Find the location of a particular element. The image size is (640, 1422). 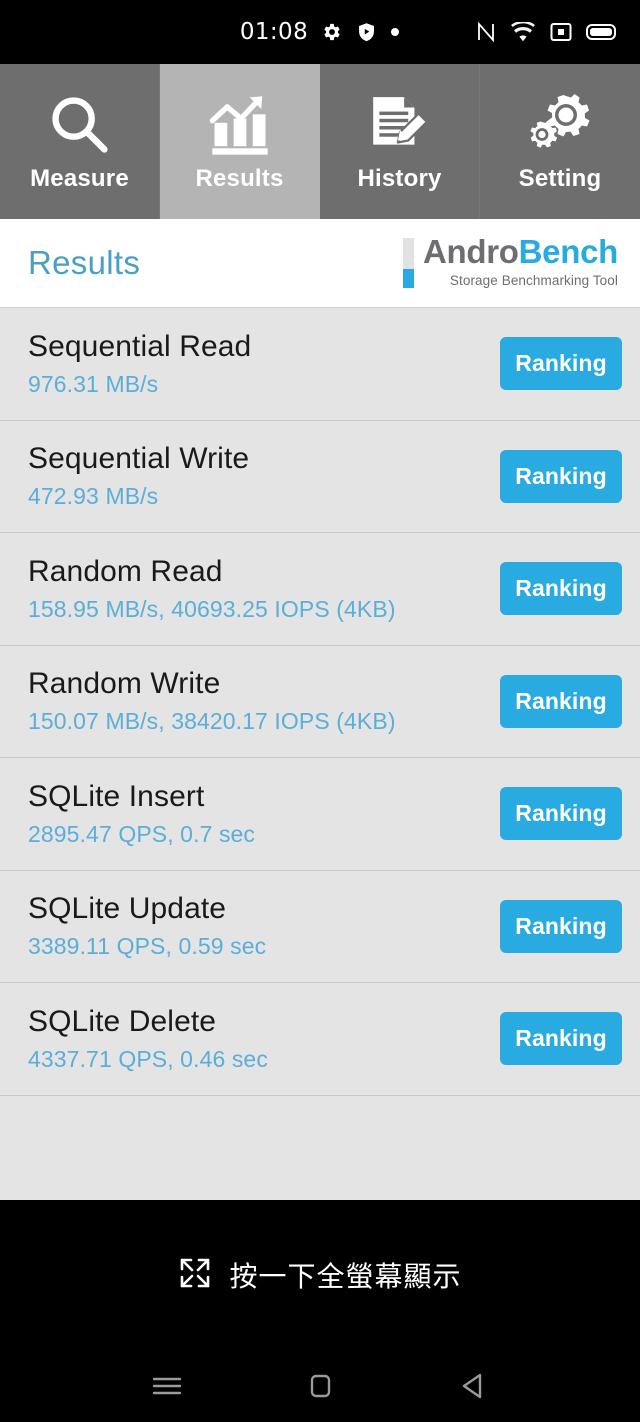

wifi-icon is located at coordinates (523, 32).